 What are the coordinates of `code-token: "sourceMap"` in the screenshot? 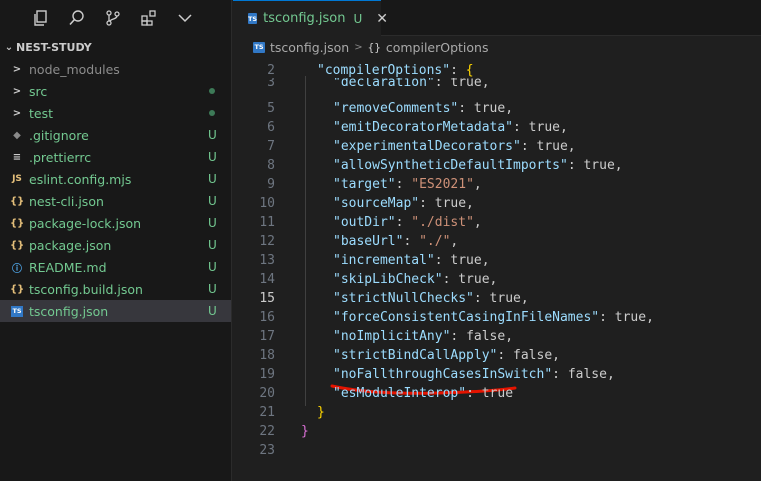 It's located at (376, 203).